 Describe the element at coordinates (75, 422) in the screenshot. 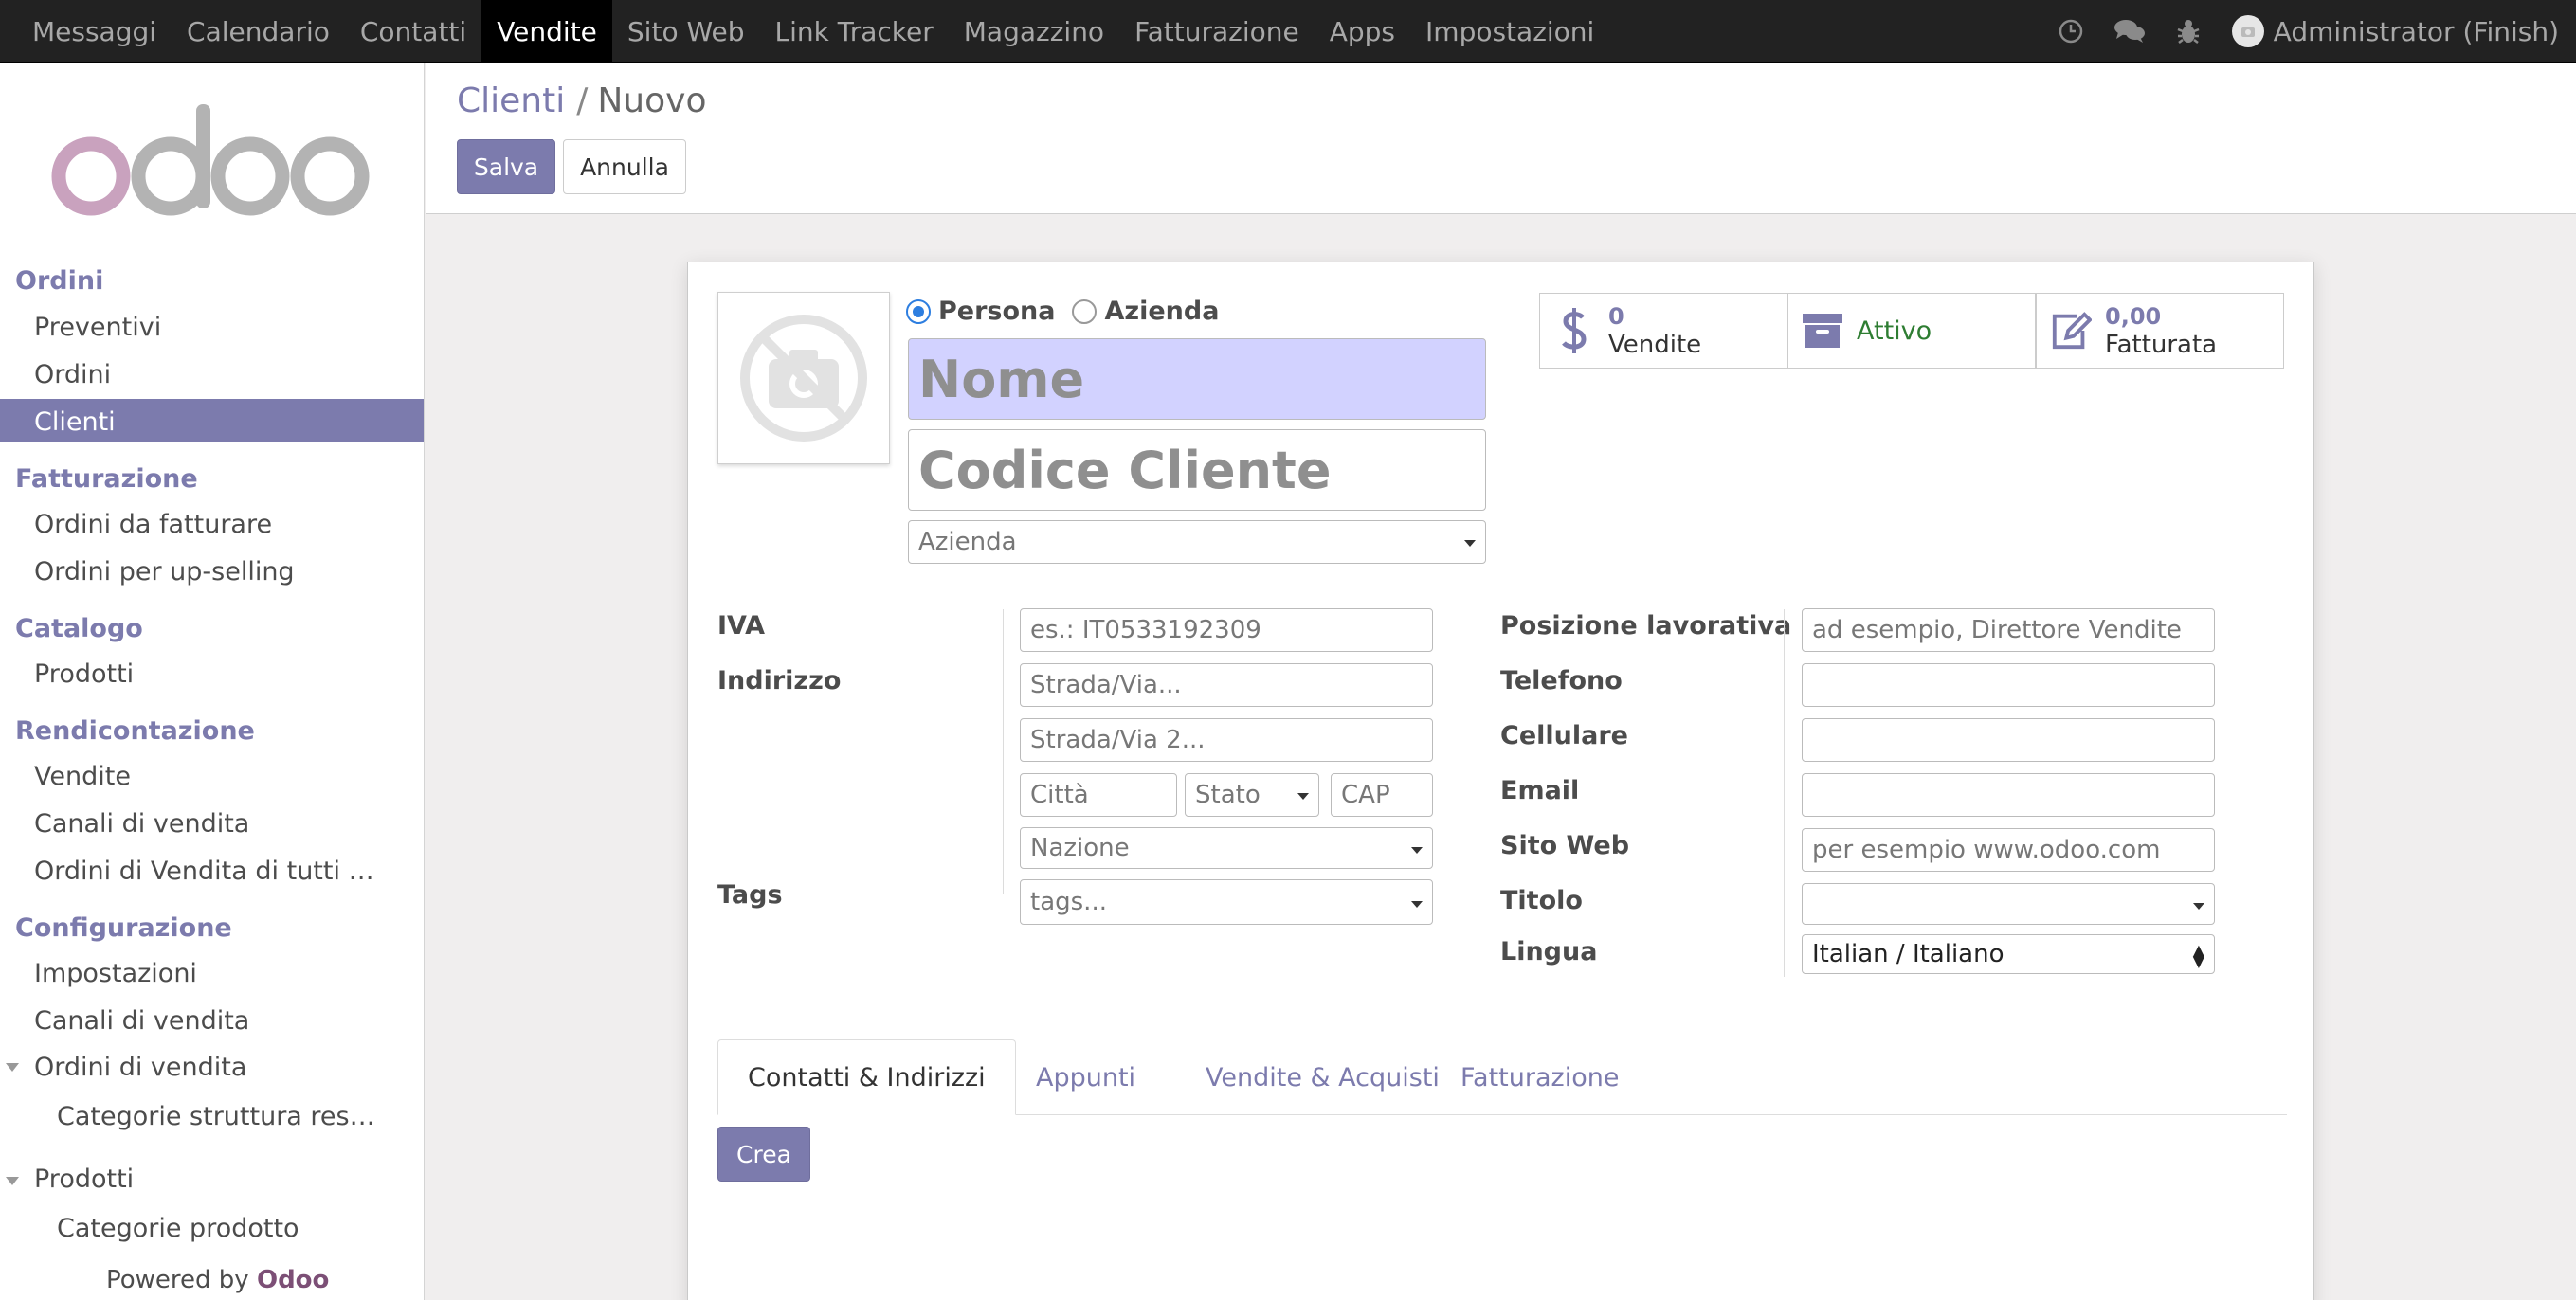

I see `sidebar-item-clienti: Clienti` at that location.